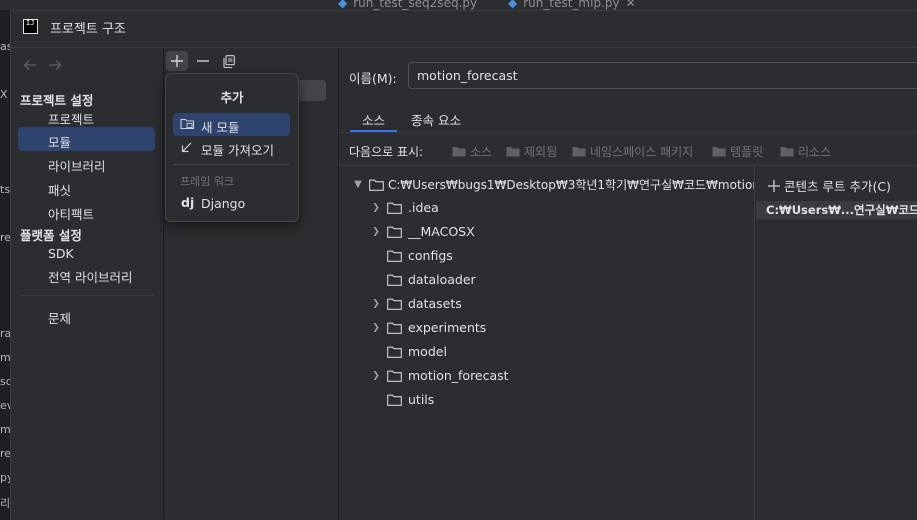 The height and width of the screenshot is (520, 917). I want to click on minus-icon, so click(203, 61).